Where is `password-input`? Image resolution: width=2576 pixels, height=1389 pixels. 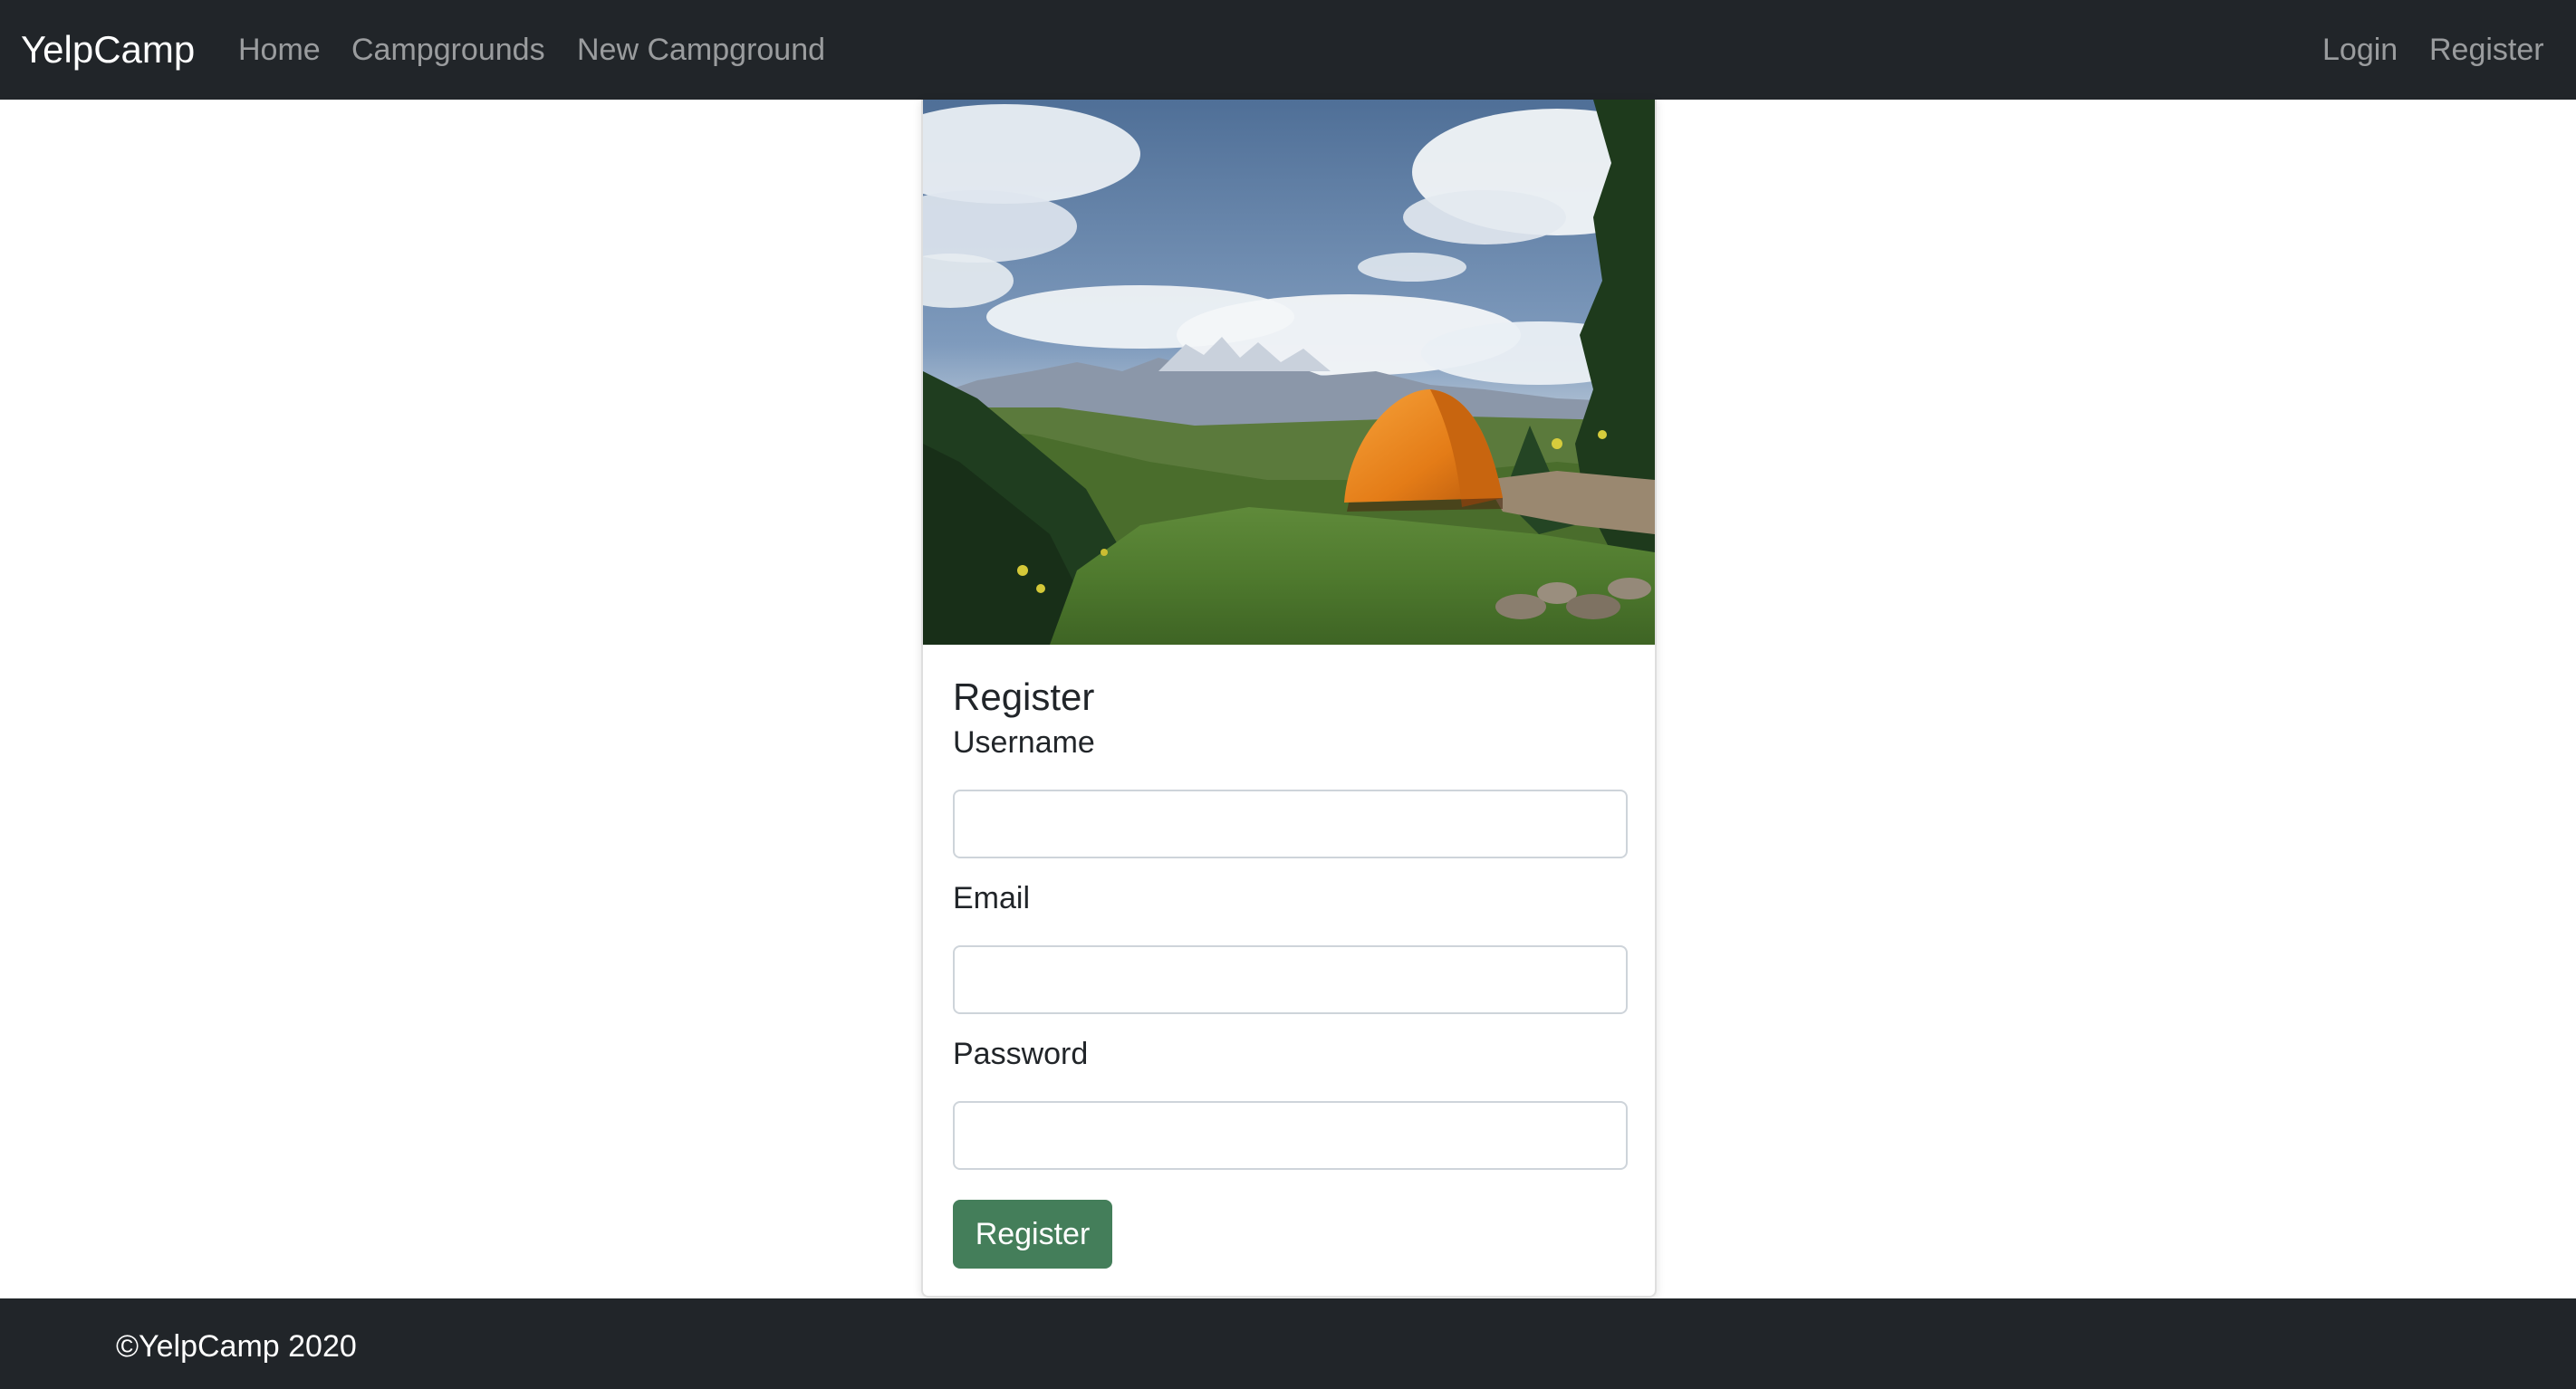 password-input is located at coordinates (1290, 1135).